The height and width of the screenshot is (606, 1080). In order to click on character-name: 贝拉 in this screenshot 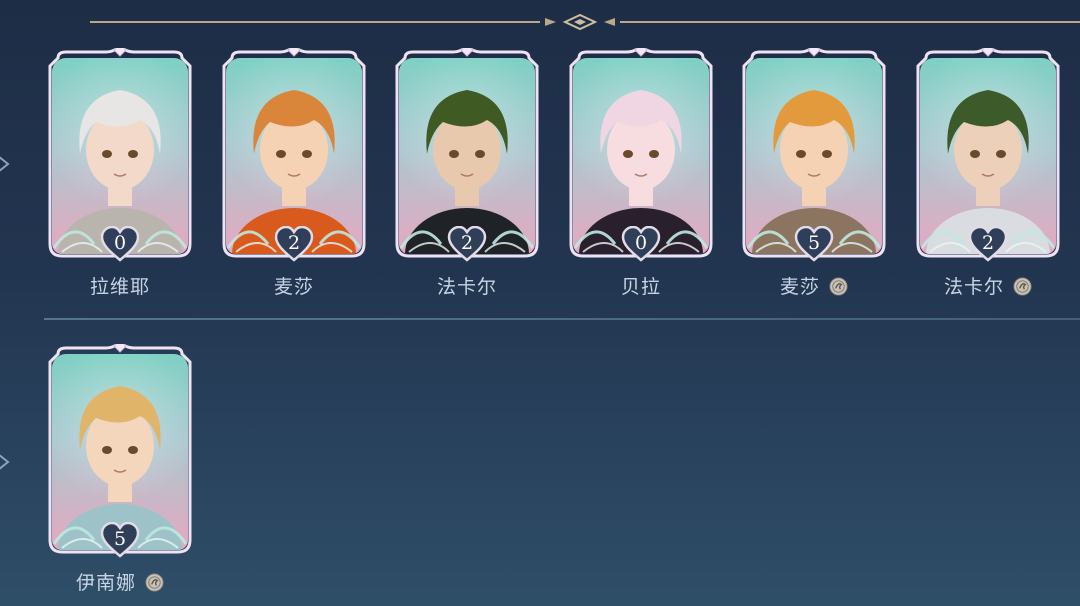, I will do `click(641, 285)`.